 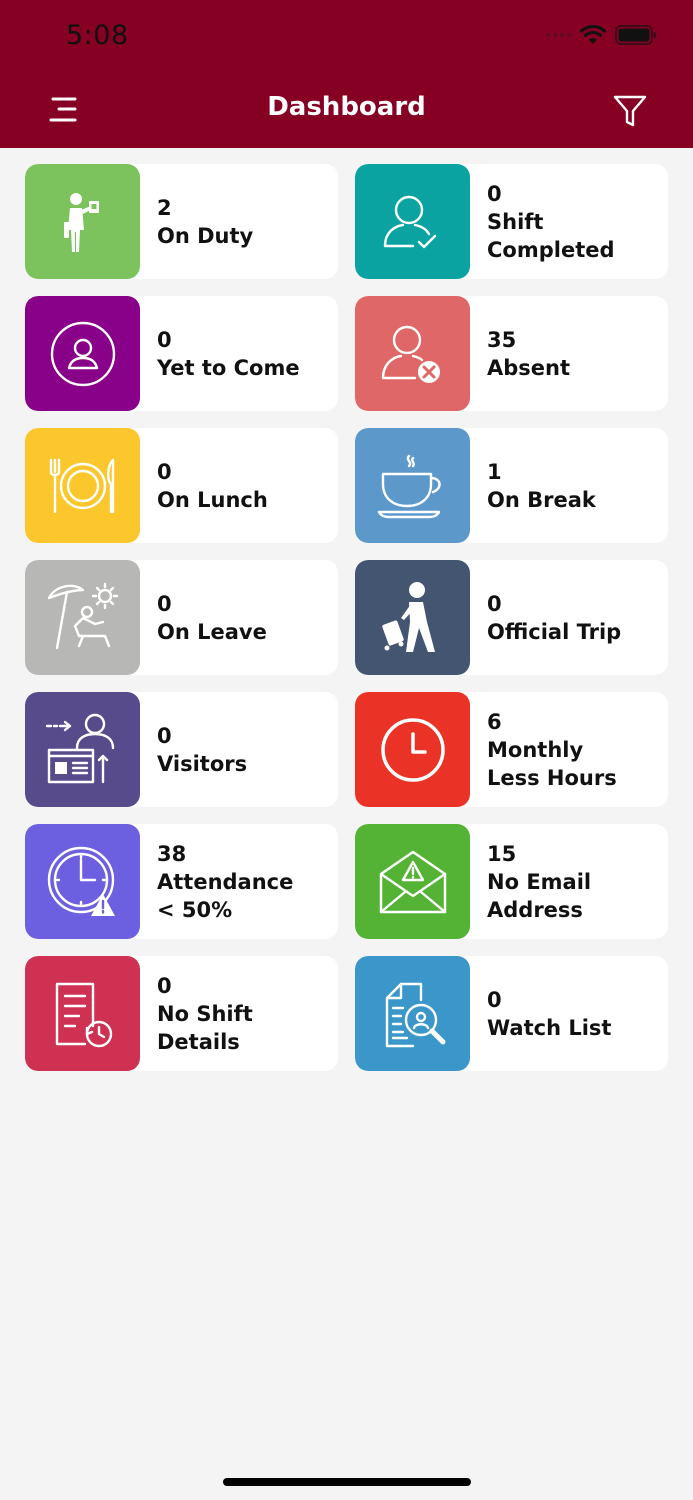 I want to click on card-shift-completed: 0 Shift Completed, so click(x=511, y=221).